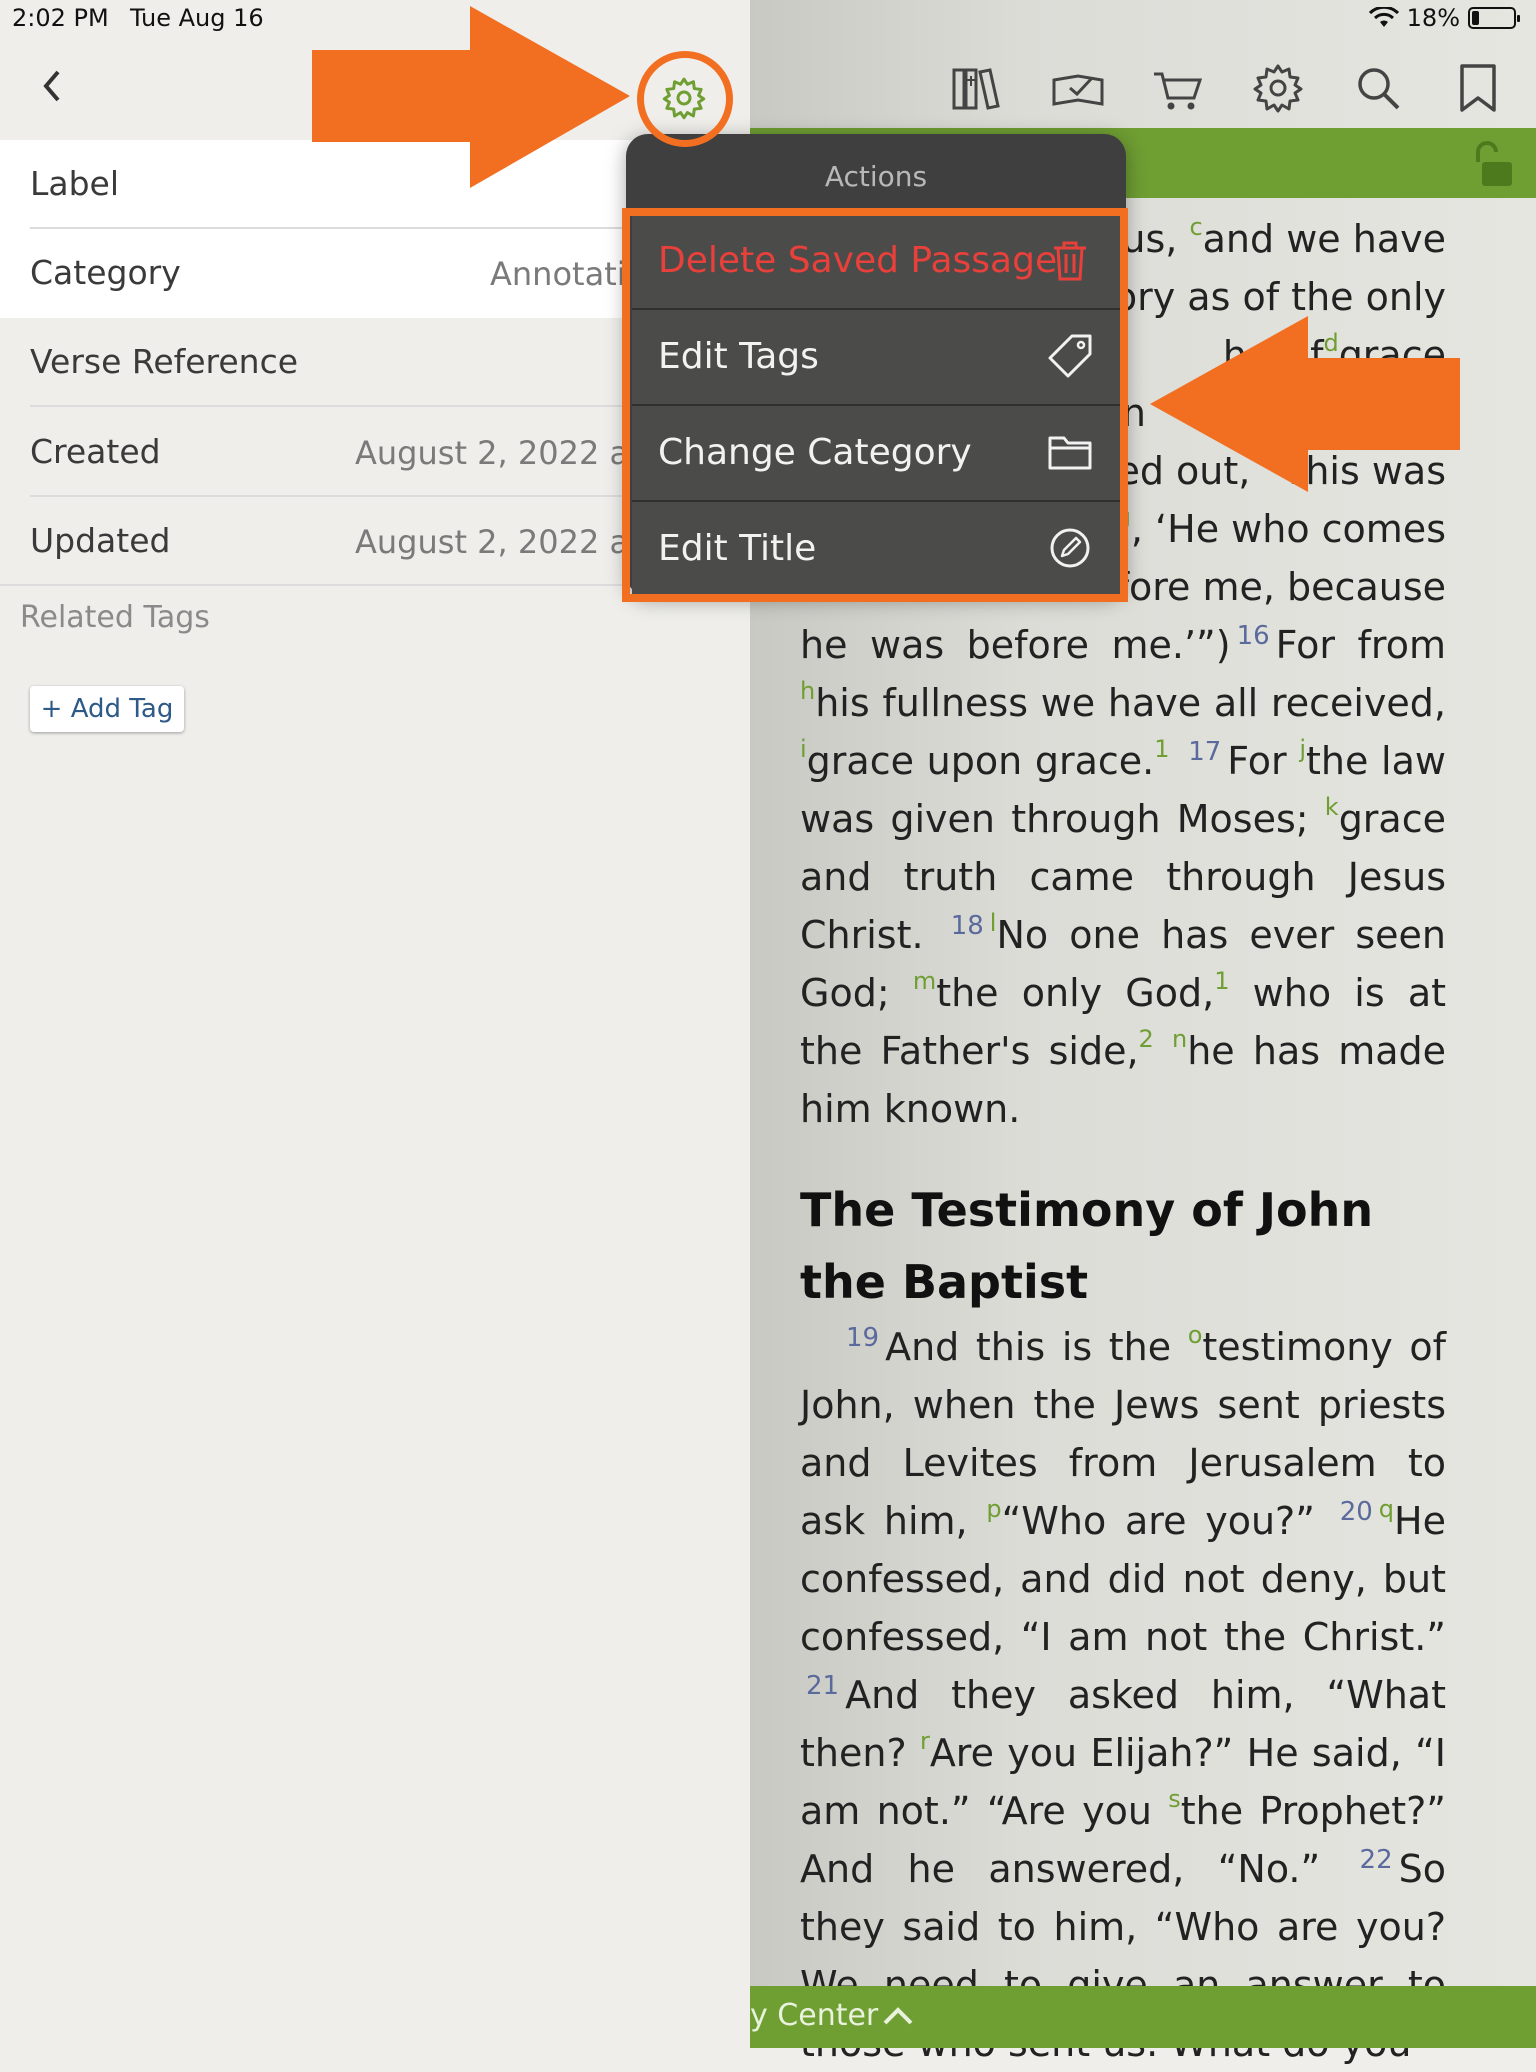  I want to click on chevron-left-icon, so click(51, 86).